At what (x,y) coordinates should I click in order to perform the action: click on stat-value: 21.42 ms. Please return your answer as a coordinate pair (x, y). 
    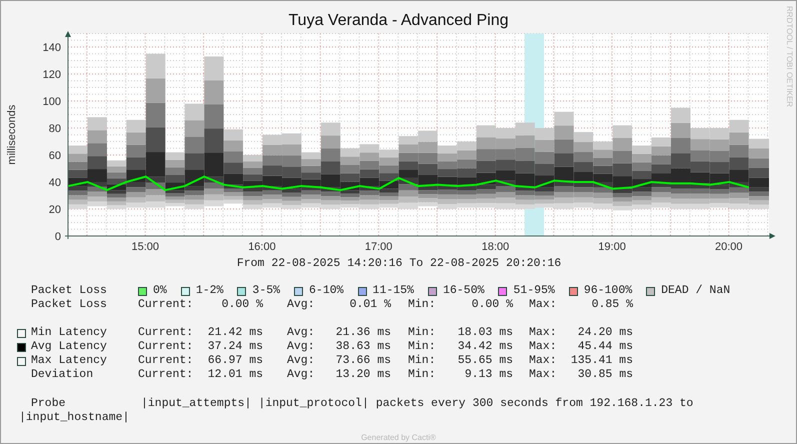
    Looking at the image, I should click on (235, 333).